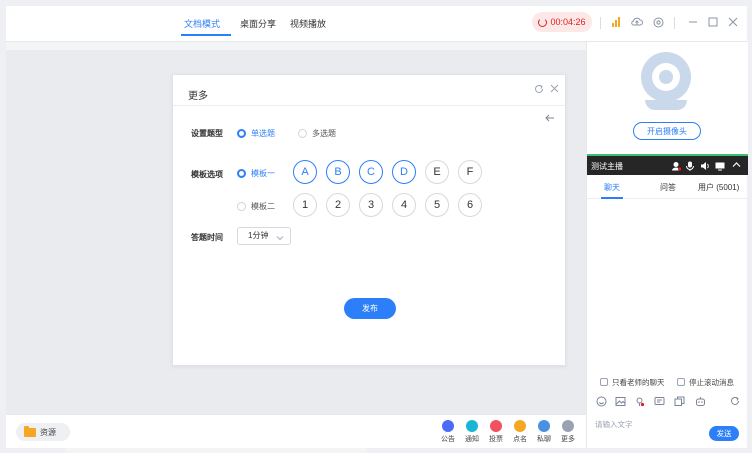 The image size is (752, 453). I want to click on chevron-down-icon, so click(280, 239).